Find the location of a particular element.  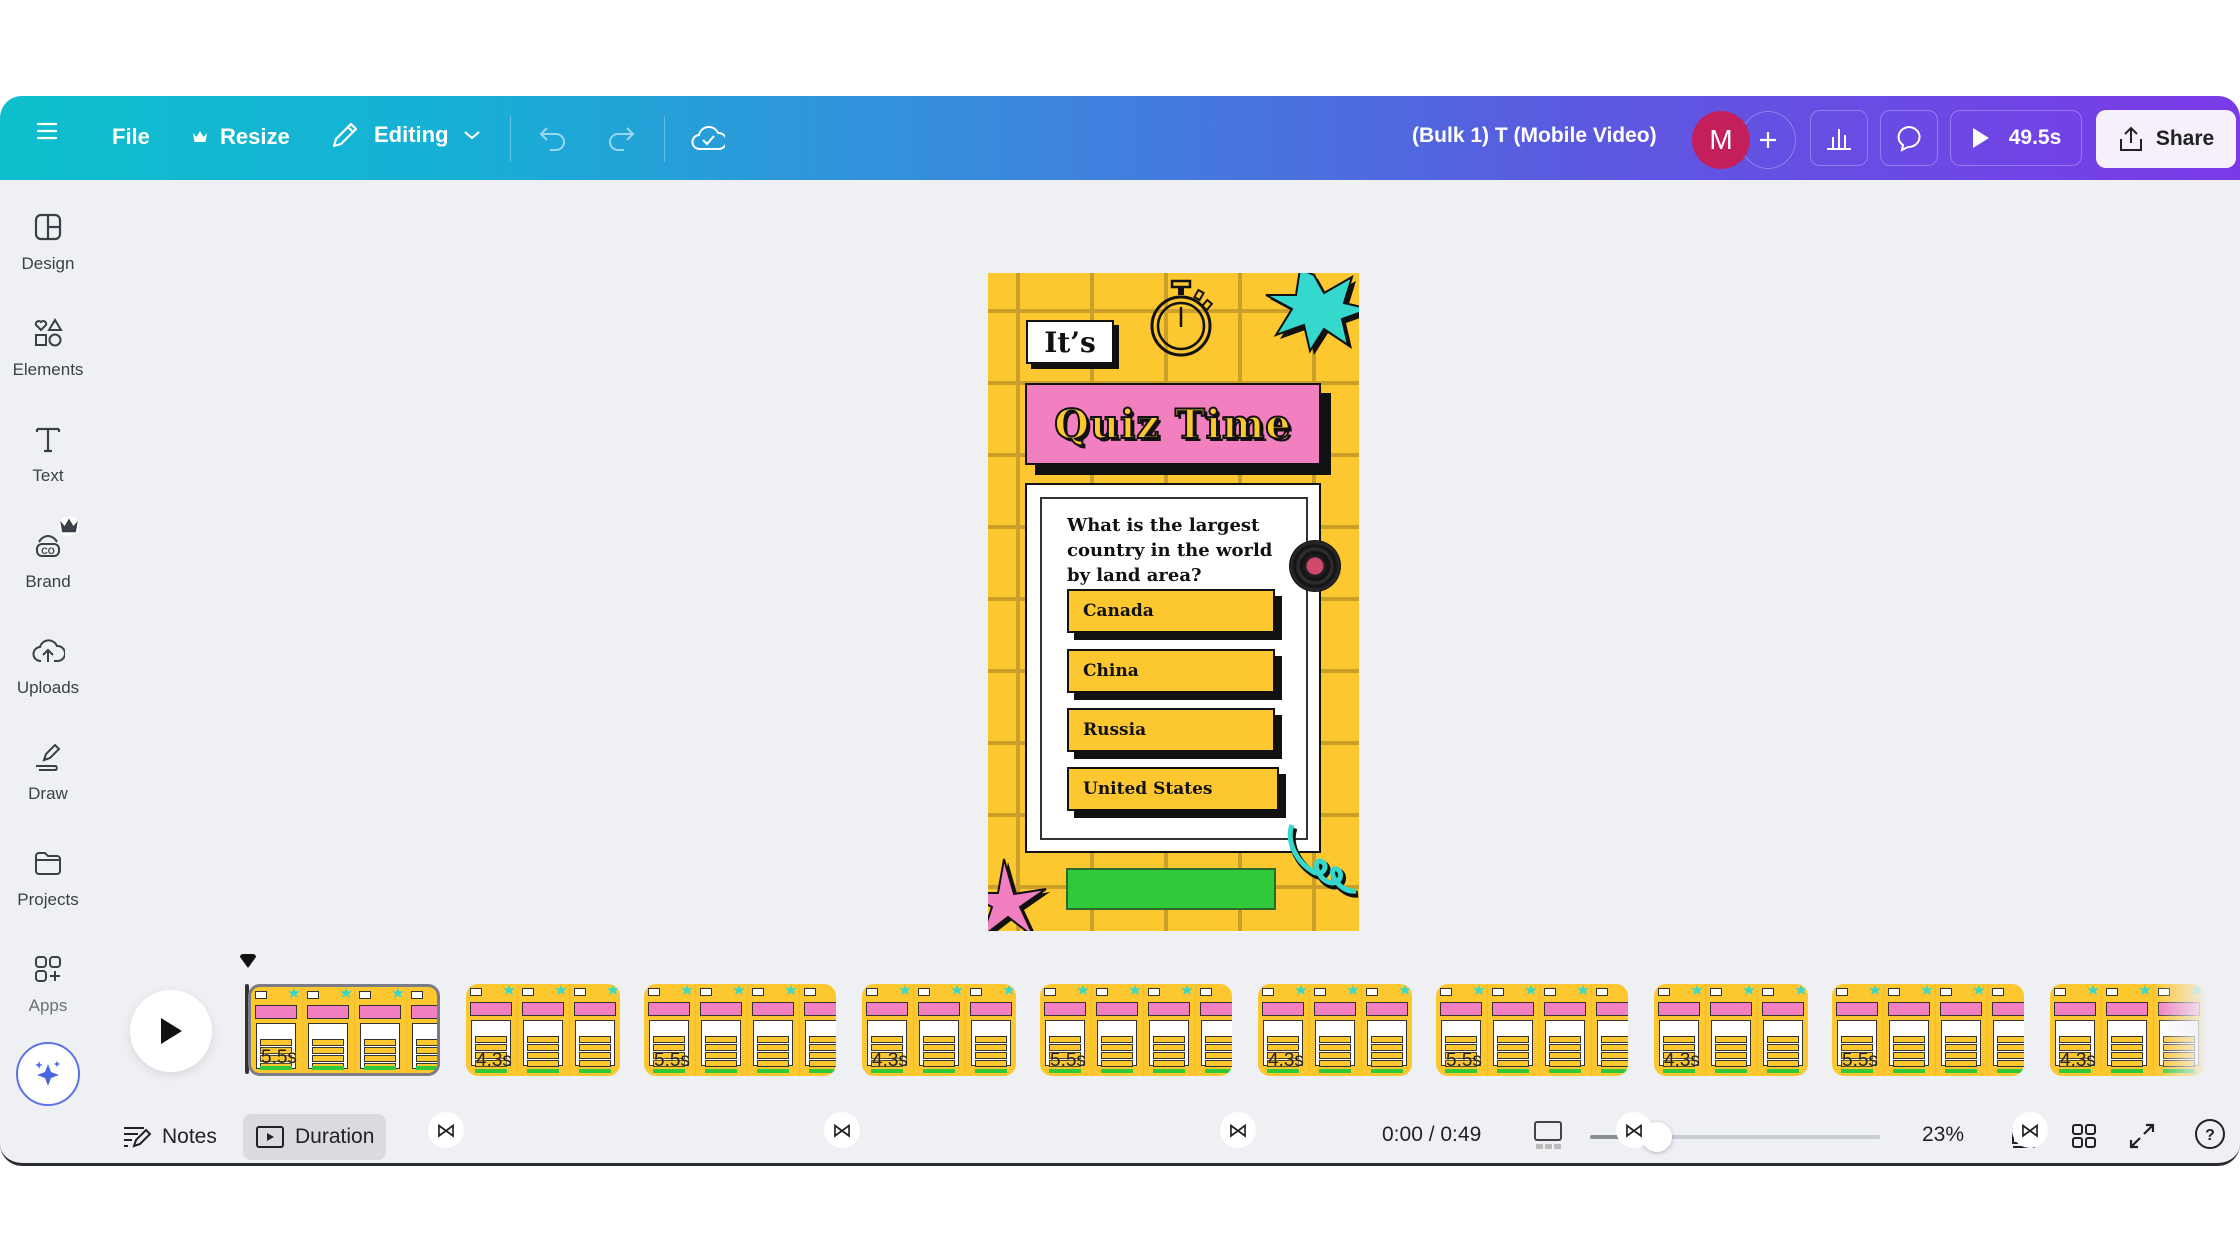

grid-view-button is located at coordinates (2084, 1136).